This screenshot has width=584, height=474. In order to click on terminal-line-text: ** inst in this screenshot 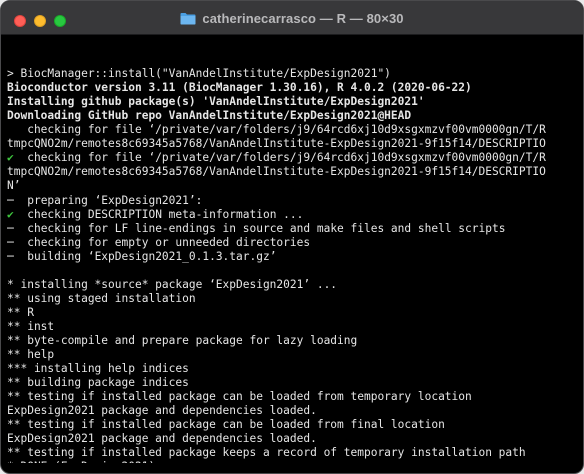, I will do `click(31, 326)`.